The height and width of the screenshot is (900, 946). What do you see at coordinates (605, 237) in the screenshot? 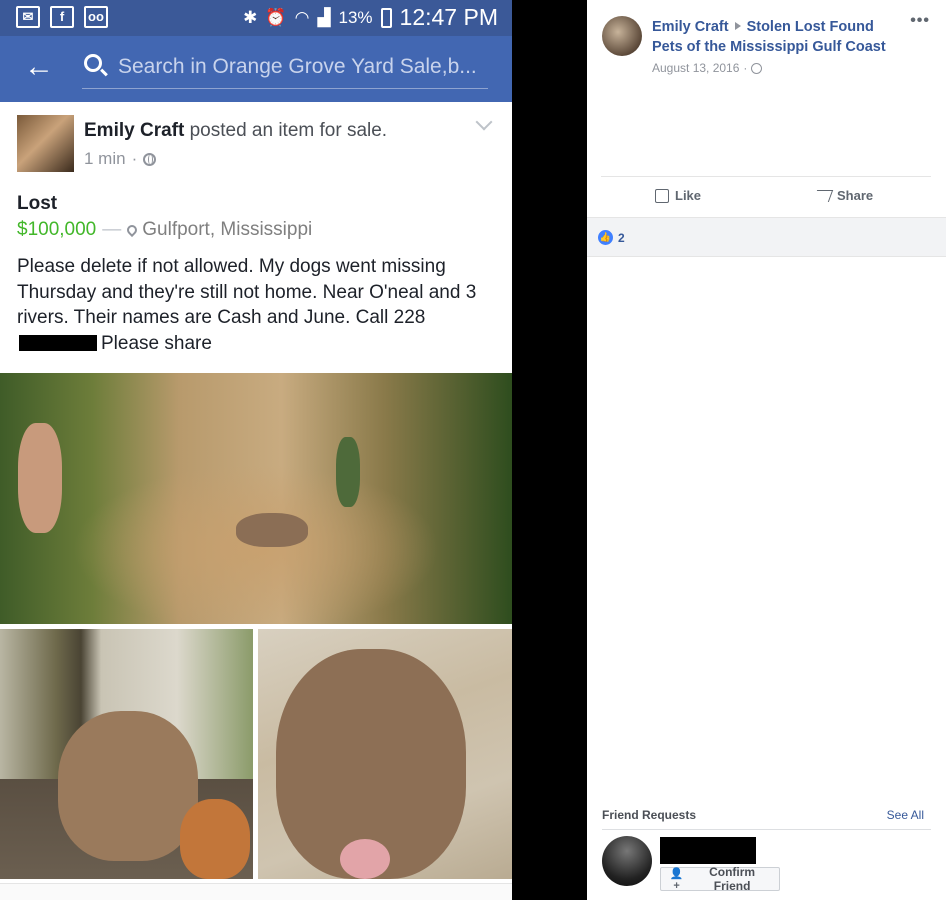
I see `like-reaction-icon: 👍` at bounding box center [605, 237].